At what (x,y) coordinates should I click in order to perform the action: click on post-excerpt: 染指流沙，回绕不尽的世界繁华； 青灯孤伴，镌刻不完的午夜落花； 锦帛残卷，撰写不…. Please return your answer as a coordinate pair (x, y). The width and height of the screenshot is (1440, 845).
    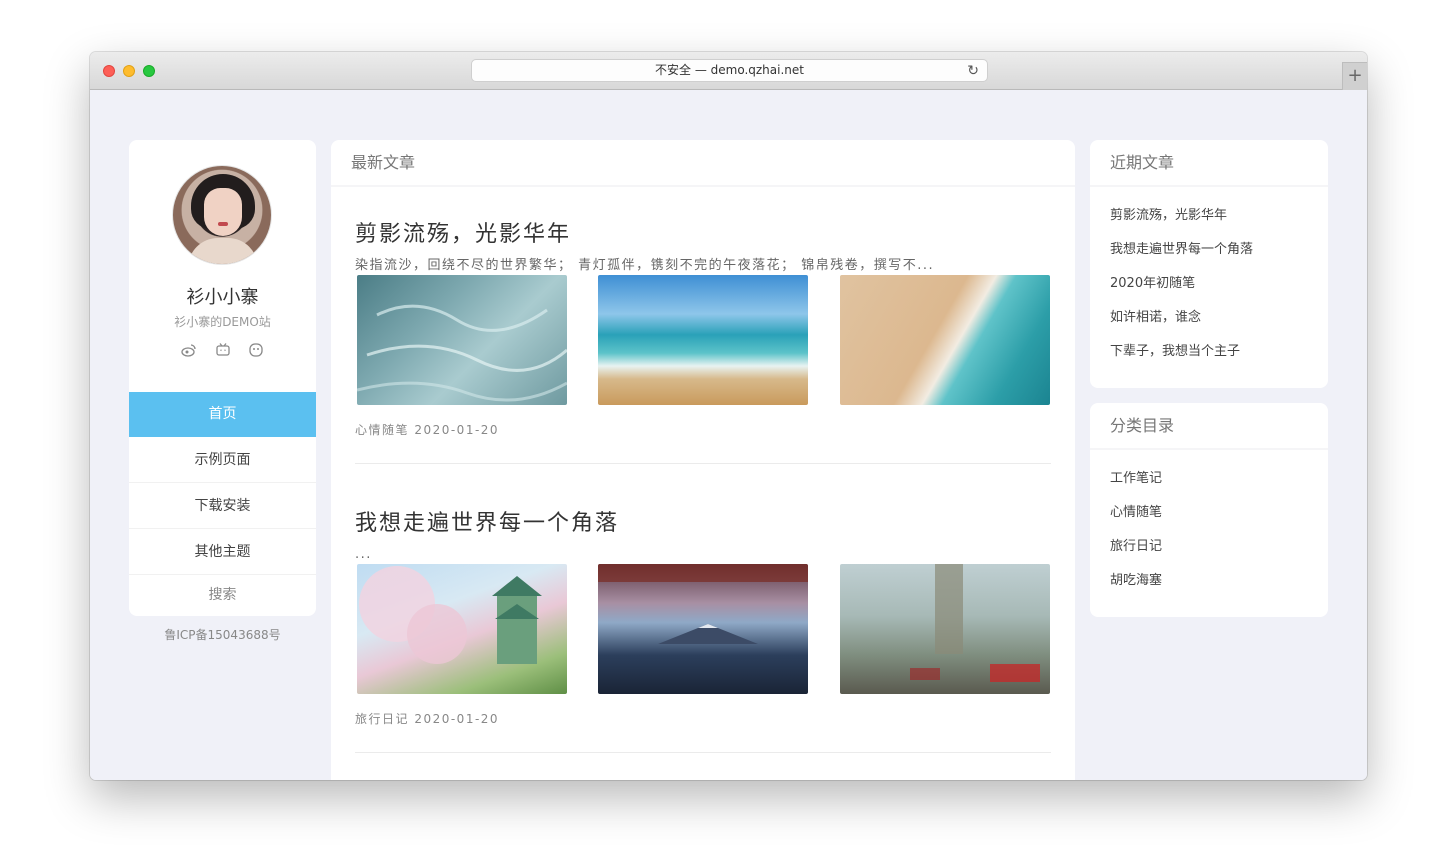
    Looking at the image, I should click on (645, 265).